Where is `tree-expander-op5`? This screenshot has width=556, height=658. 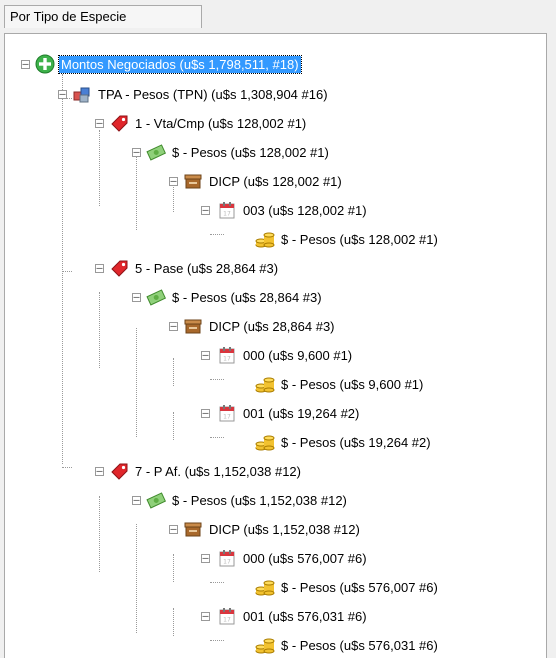 tree-expander-op5 is located at coordinates (99, 268).